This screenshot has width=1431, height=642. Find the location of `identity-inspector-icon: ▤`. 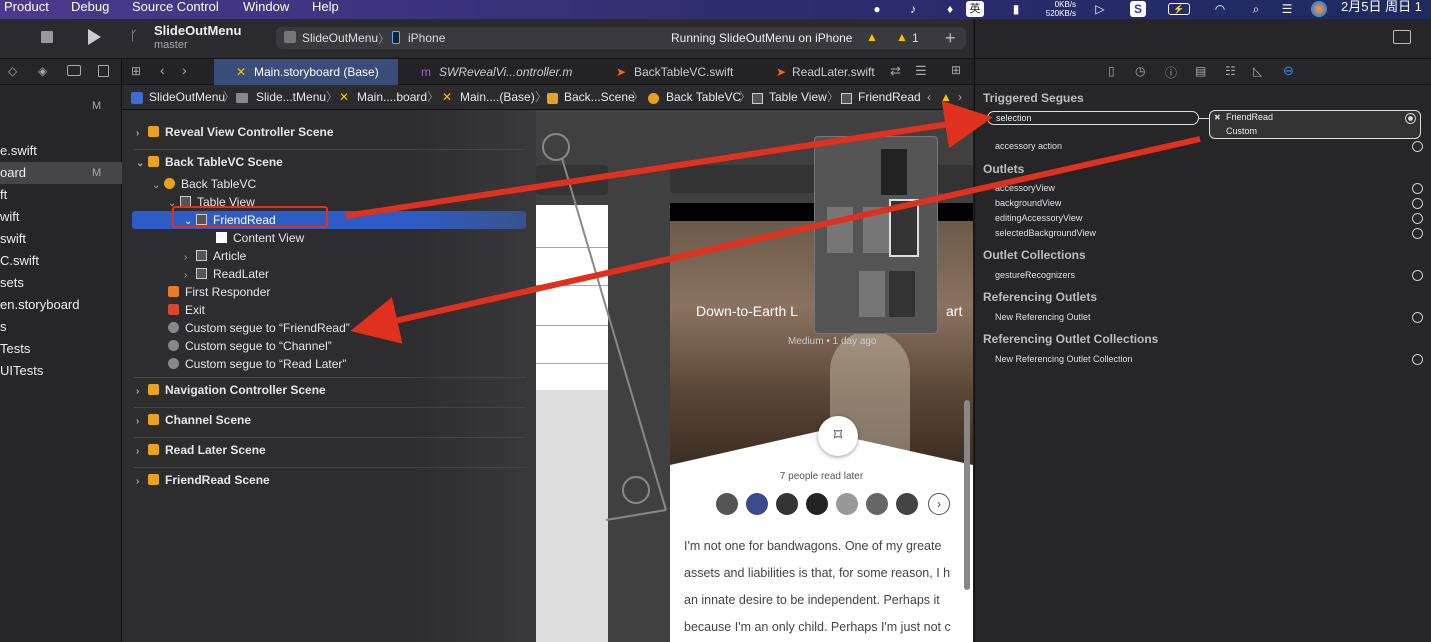

identity-inspector-icon: ▤ is located at coordinates (1200, 71).